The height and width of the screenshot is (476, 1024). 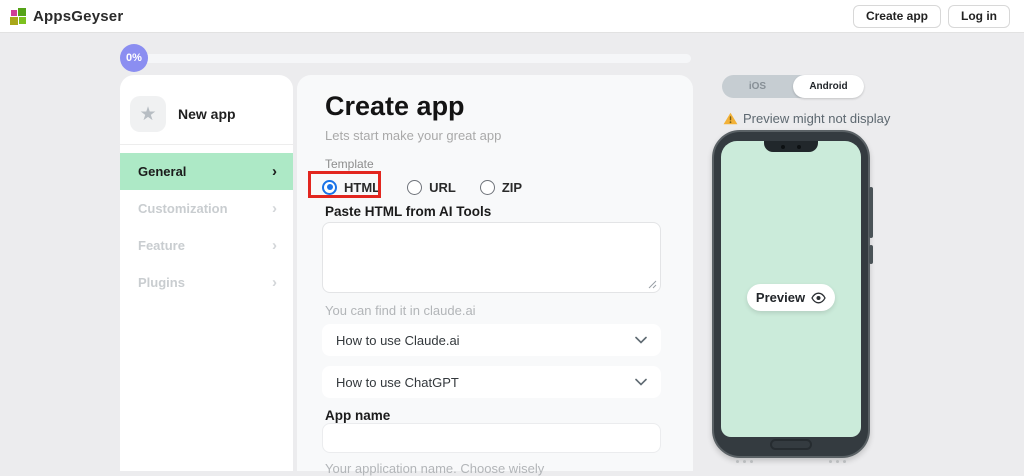 I want to click on phone-mockup: Preview, so click(x=792, y=296).